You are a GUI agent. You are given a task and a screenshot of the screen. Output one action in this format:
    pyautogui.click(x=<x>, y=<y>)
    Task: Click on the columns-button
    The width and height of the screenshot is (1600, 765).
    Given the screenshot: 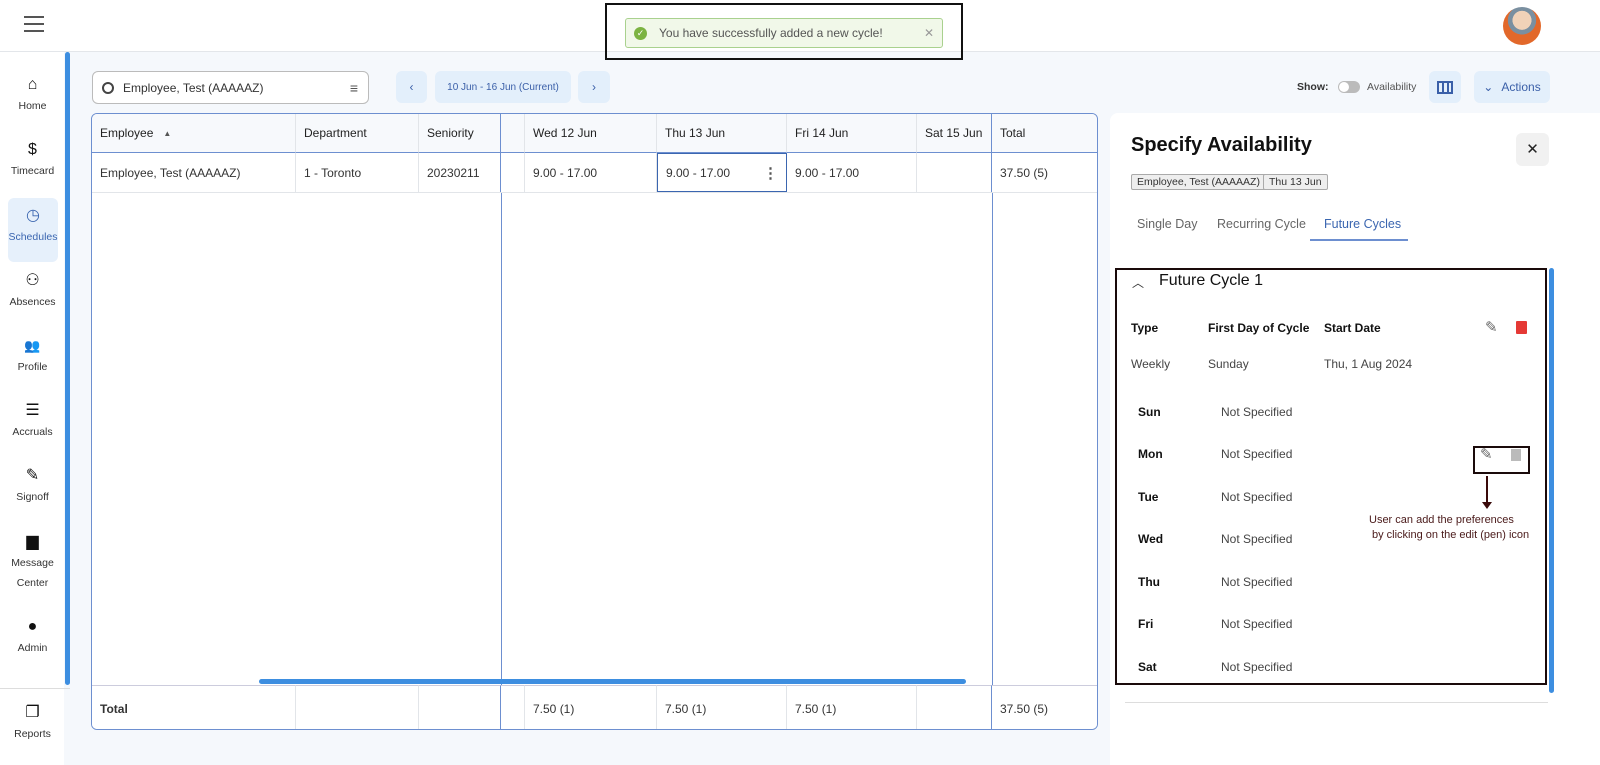 What is the action you would take?
    pyautogui.click(x=1445, y=87)
    